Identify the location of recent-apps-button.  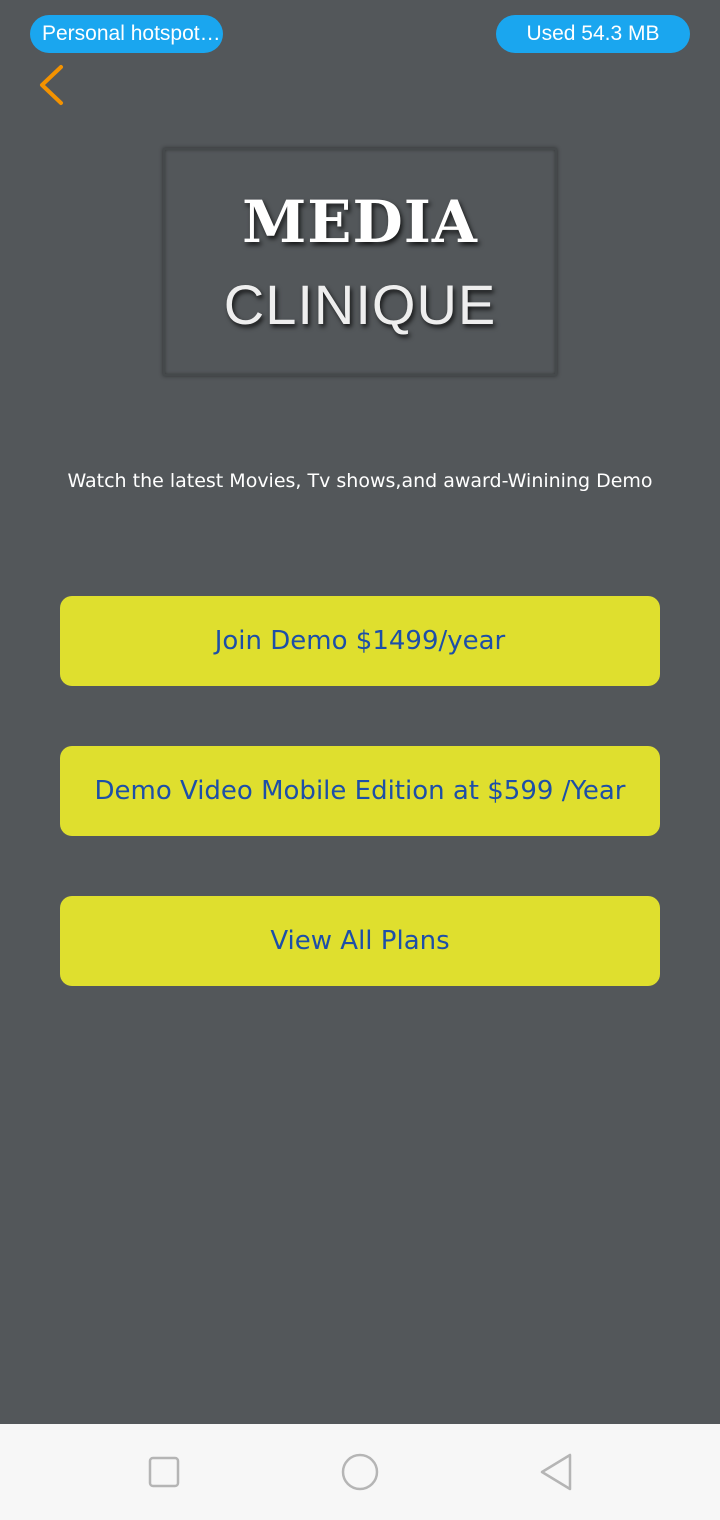
(164, 1472).